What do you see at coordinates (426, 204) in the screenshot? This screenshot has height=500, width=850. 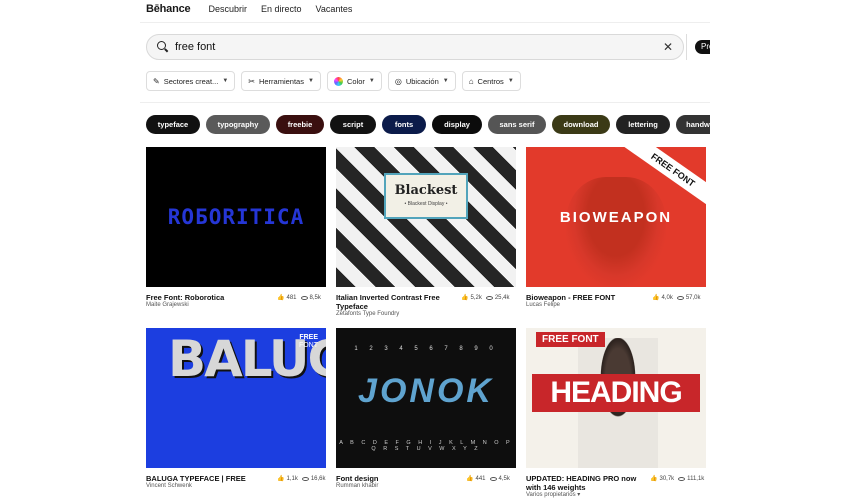 I see `thumbnail-art-subtext: • Blackest Display •` at bounding box center [426, 204].